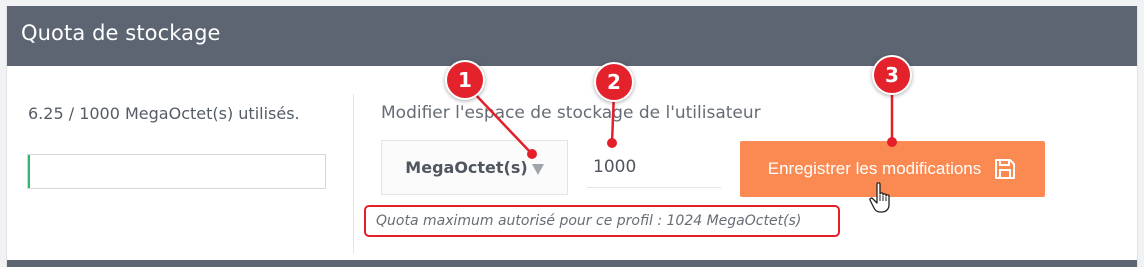  Describe the element at coordinates (654, 167) in the screenshot. I see `quota-input` at that location.